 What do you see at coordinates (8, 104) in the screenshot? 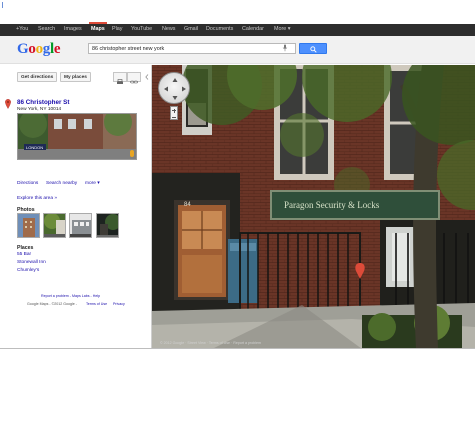
I see `location-marker-icon` at bounding box center [8, 104].